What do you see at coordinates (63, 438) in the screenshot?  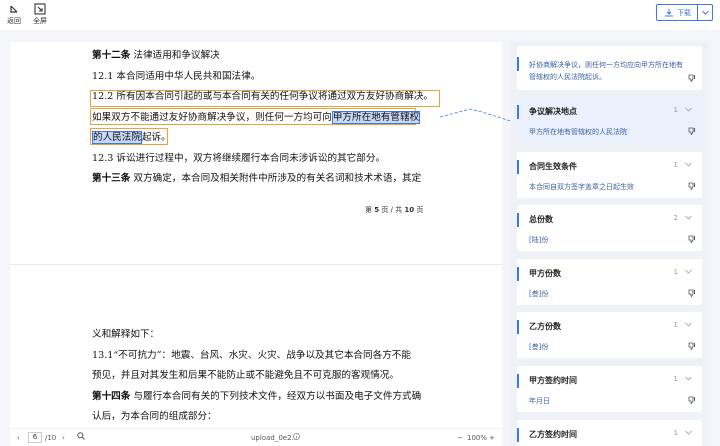 I see `next-page-icon: ›` at bounding box center [63, 438].